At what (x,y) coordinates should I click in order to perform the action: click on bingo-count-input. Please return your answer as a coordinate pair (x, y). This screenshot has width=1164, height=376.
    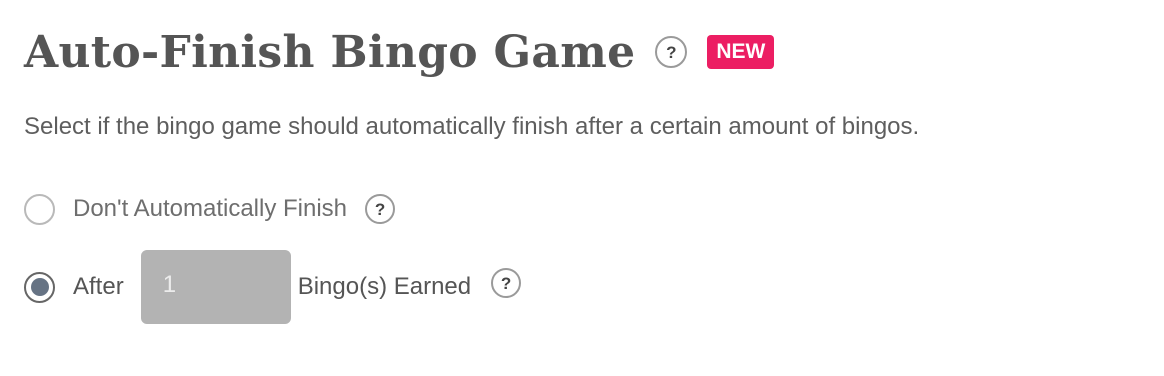
    Looking at the image, I should click on (215, 287).